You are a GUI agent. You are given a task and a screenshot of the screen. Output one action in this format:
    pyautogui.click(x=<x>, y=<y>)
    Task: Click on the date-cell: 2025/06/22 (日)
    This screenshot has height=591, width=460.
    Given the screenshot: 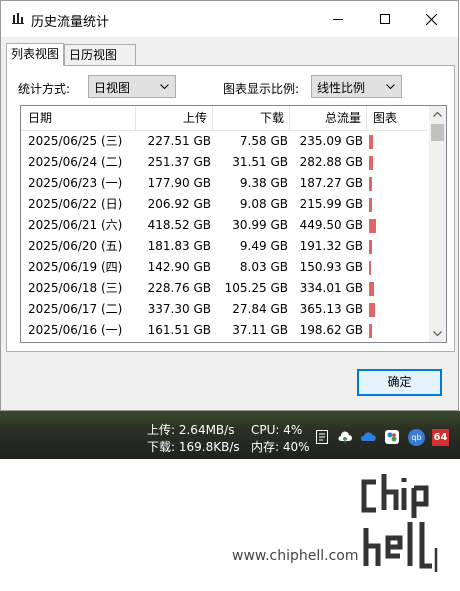 What is the action you would take?
    pyautogui.click(x=75, y=204)
    